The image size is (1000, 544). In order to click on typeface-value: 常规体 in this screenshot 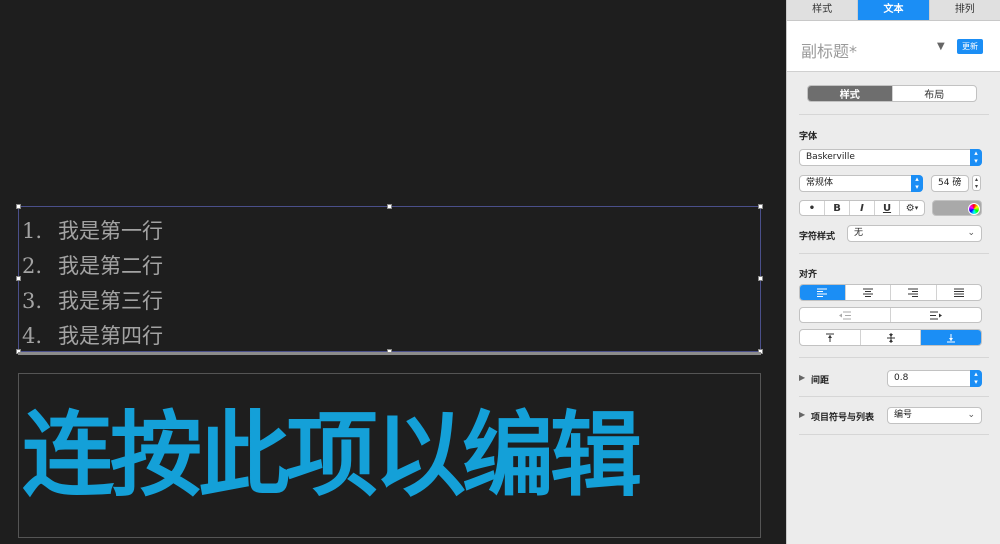, I will do `click(820, 183)`.